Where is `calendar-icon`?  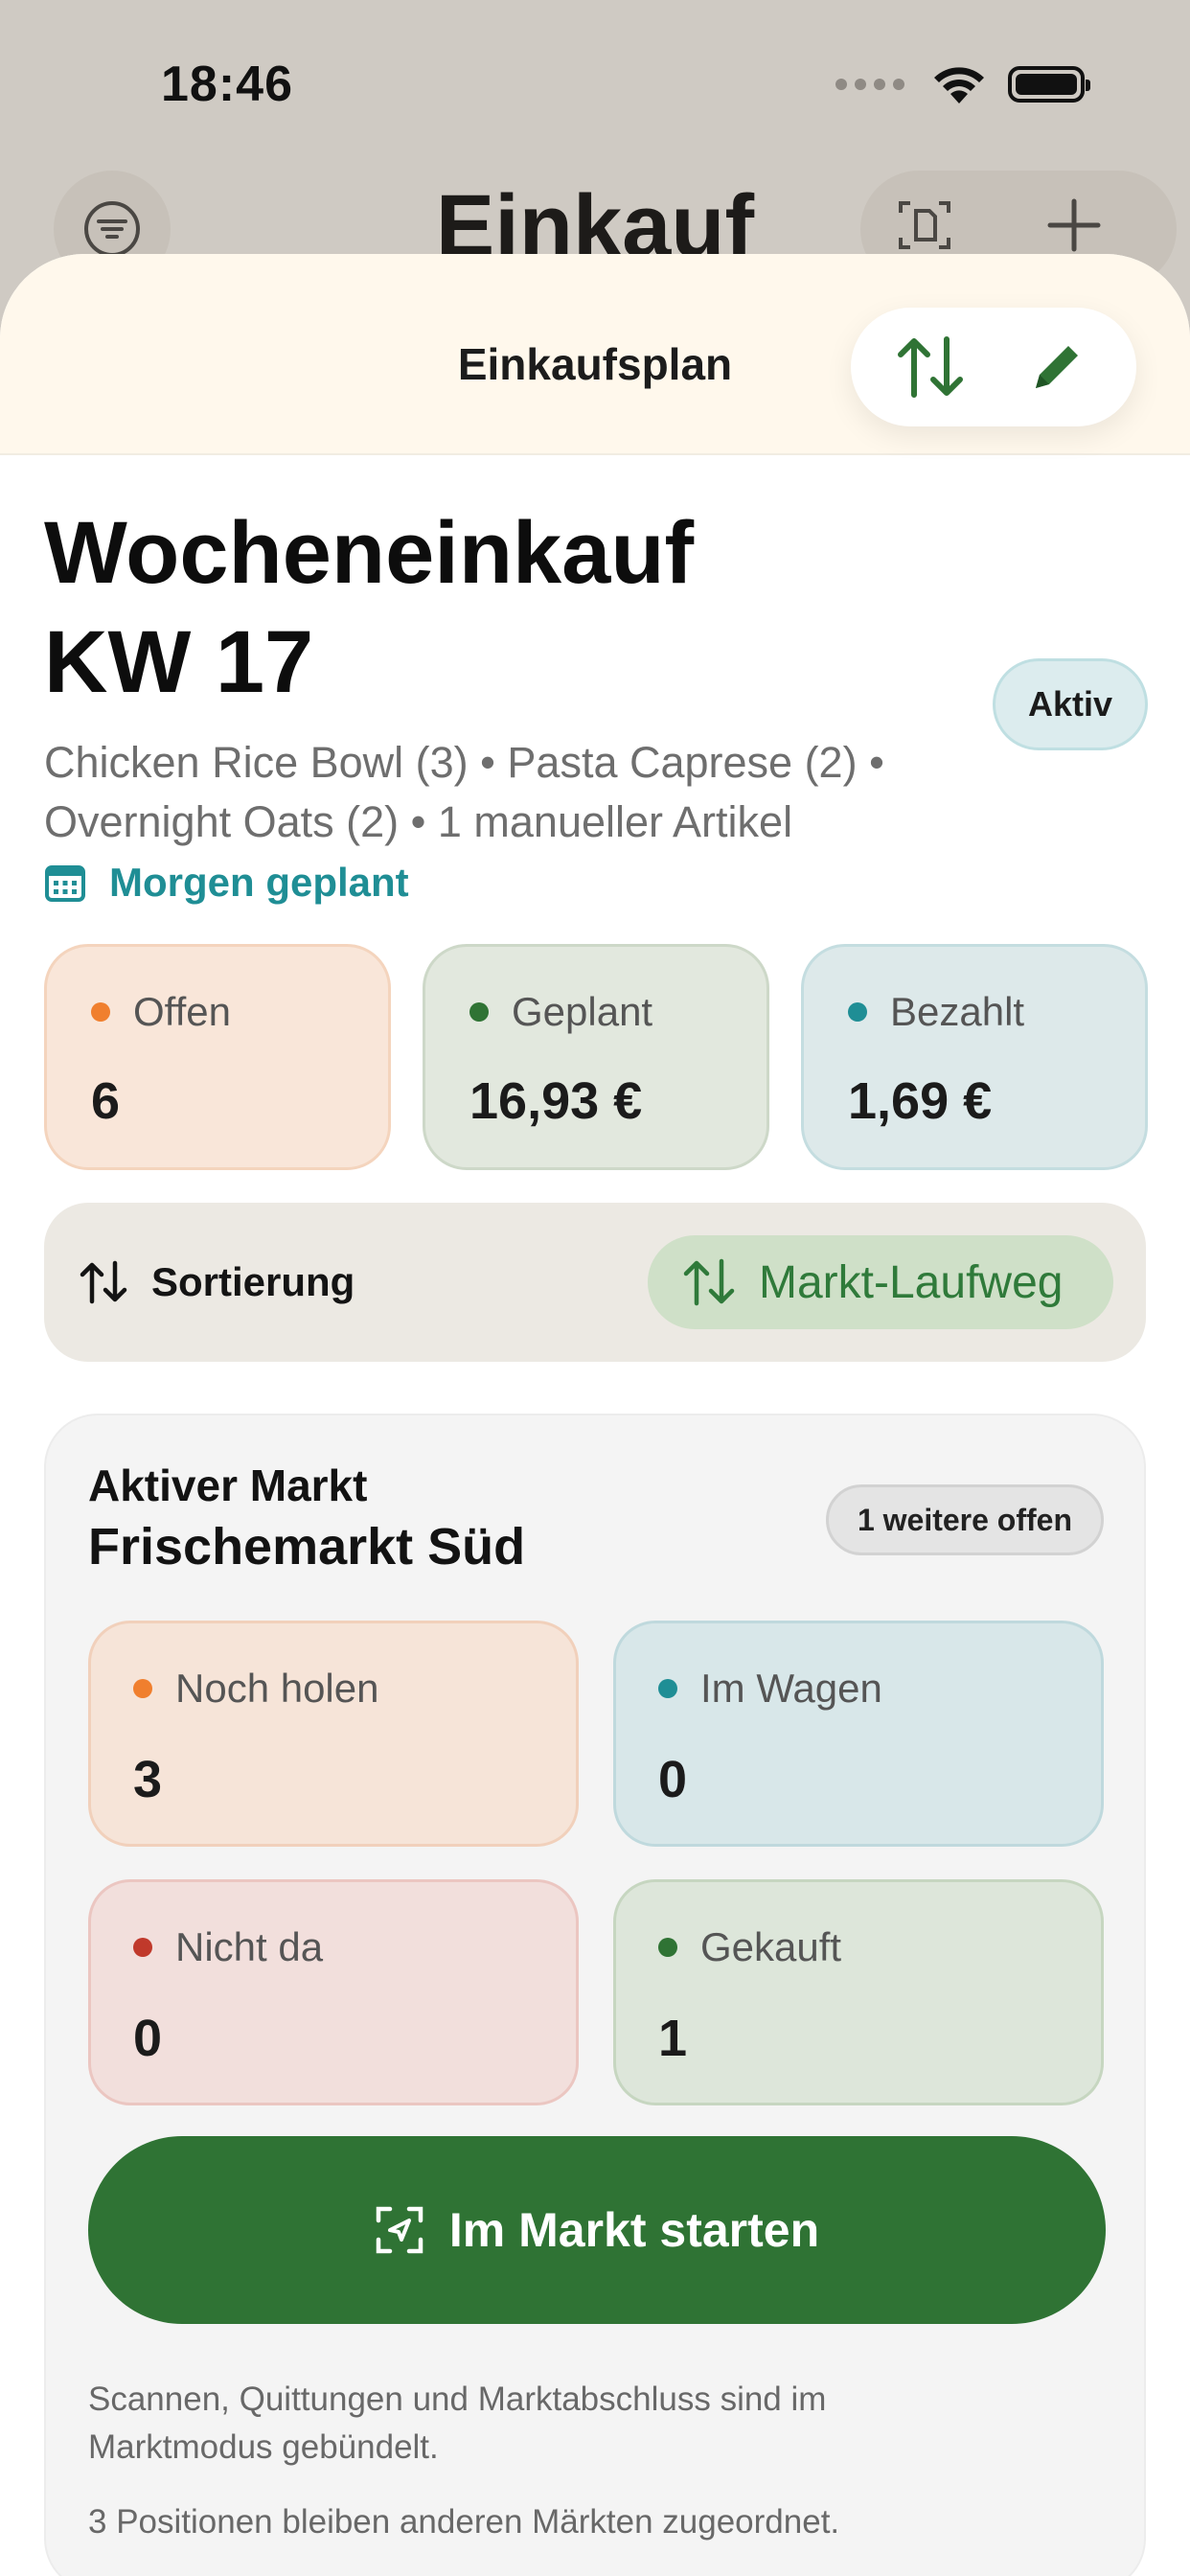
calendar-icon is located at coordinates (65, 883).